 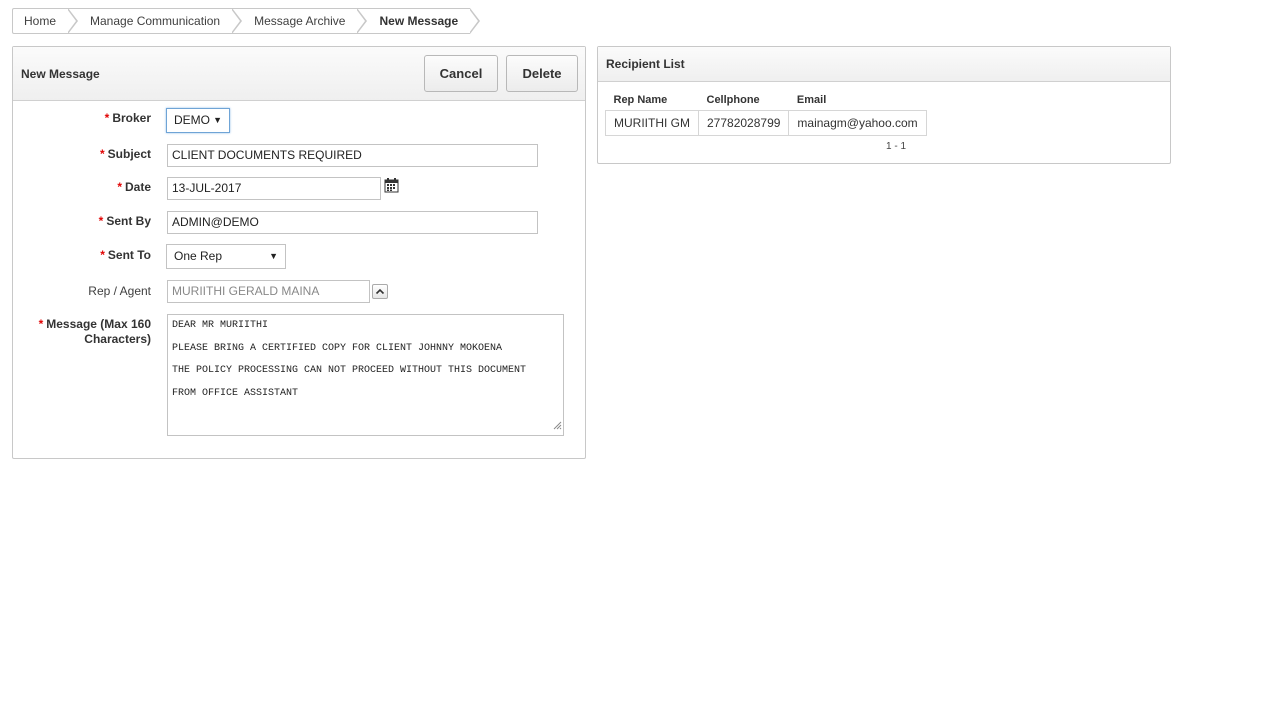 I want to click on sent-by-label: * Sent By, so click(x=81, y=221).